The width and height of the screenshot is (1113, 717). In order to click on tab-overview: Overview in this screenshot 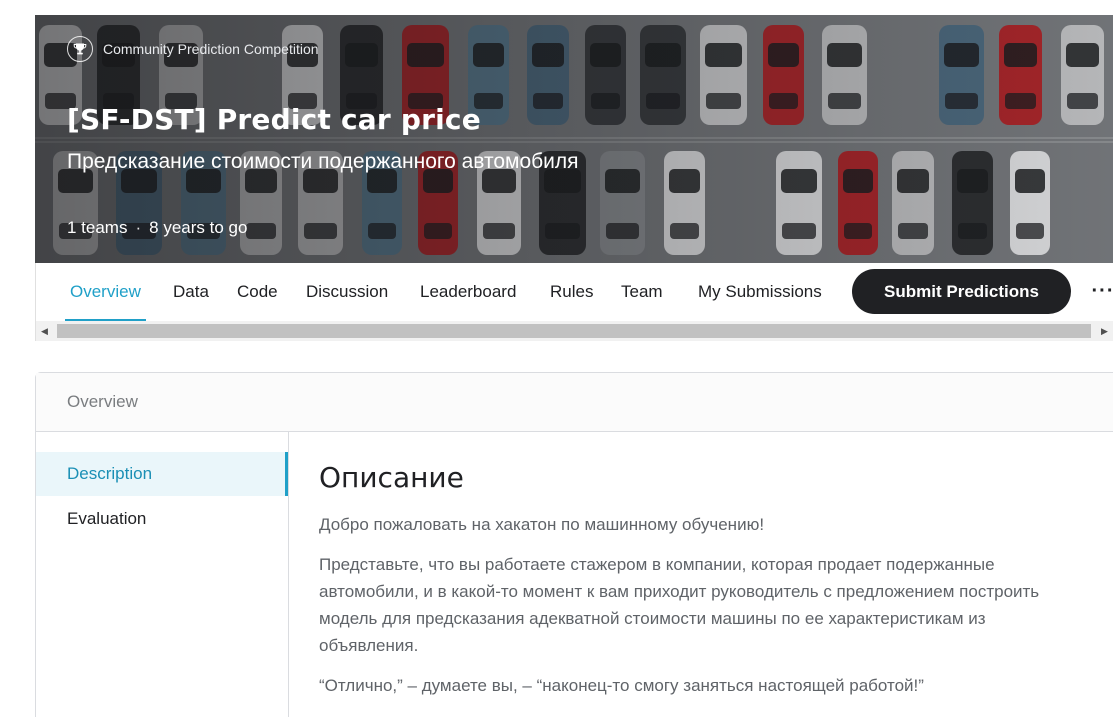, I will do `click(105, 292)`.